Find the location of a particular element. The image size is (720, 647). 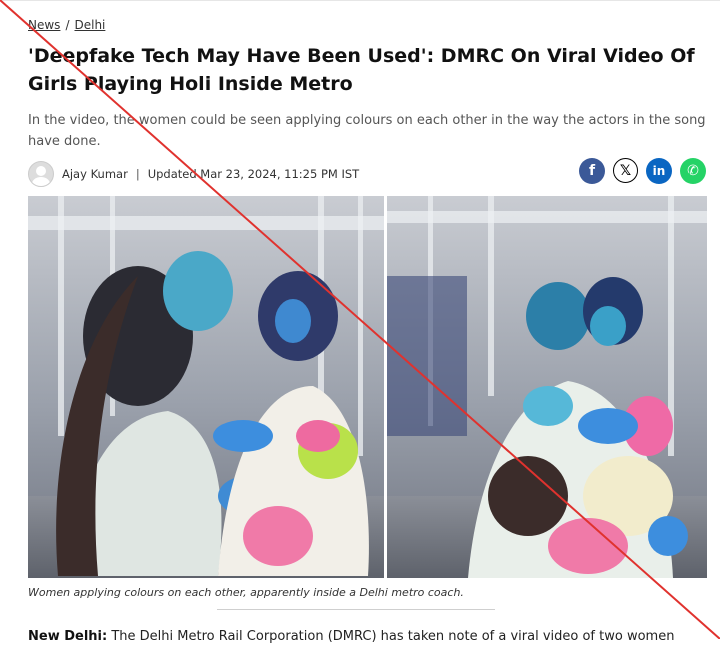

linkedin-icon: in is located at coordinates (659, 171).